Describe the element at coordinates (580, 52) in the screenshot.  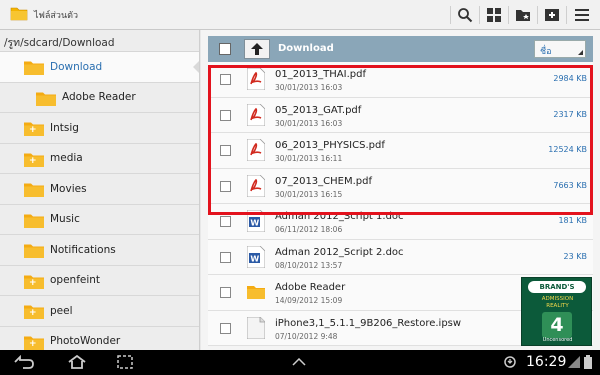
I see `dropdown-corner-icon` at that location.